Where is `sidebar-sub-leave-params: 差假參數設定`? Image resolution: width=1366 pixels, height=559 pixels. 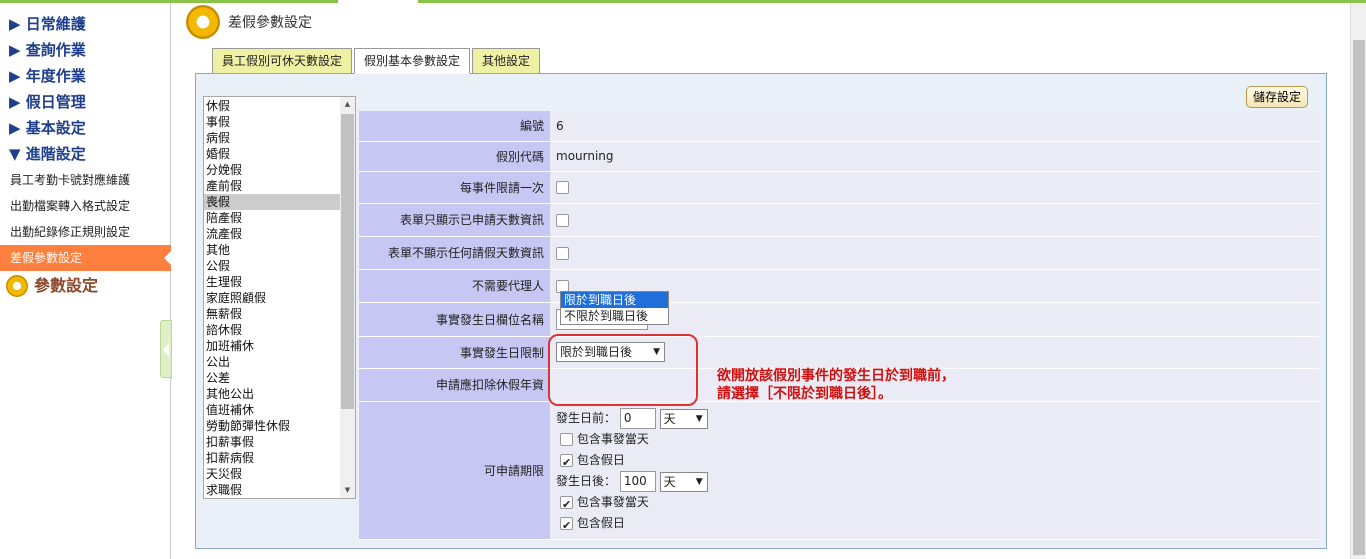 sidebar-sub-leave-params: 差假參數設定 is located at coordinates (86, 258).